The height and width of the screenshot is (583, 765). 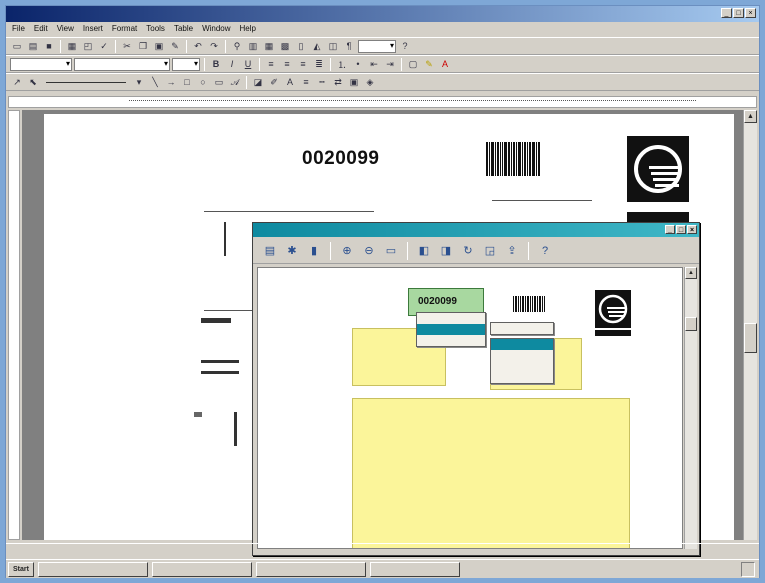 What do you see at coordinates (93, 29) in the screenshot?
I see `menu-insert: Insert` at bounding box center [93, 29].